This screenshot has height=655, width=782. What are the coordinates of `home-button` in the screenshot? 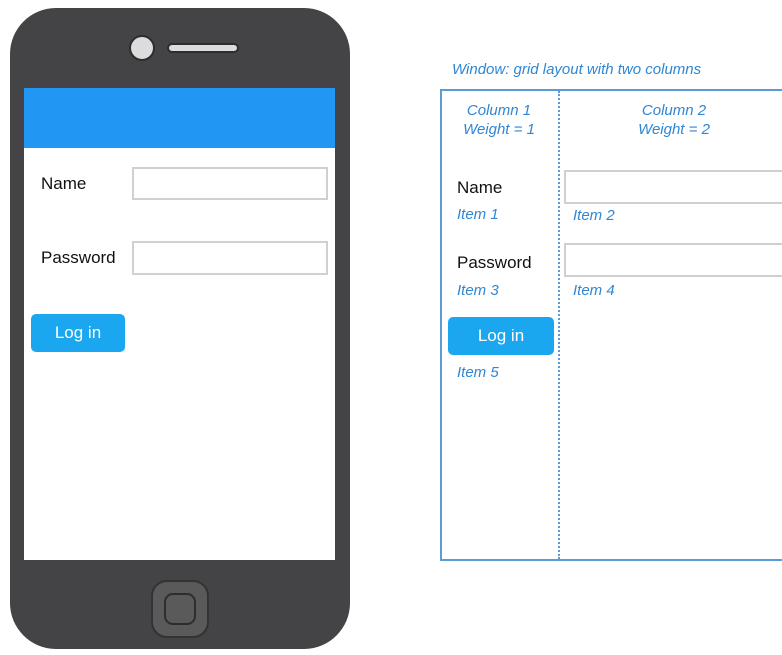 It's located at (180, 609).